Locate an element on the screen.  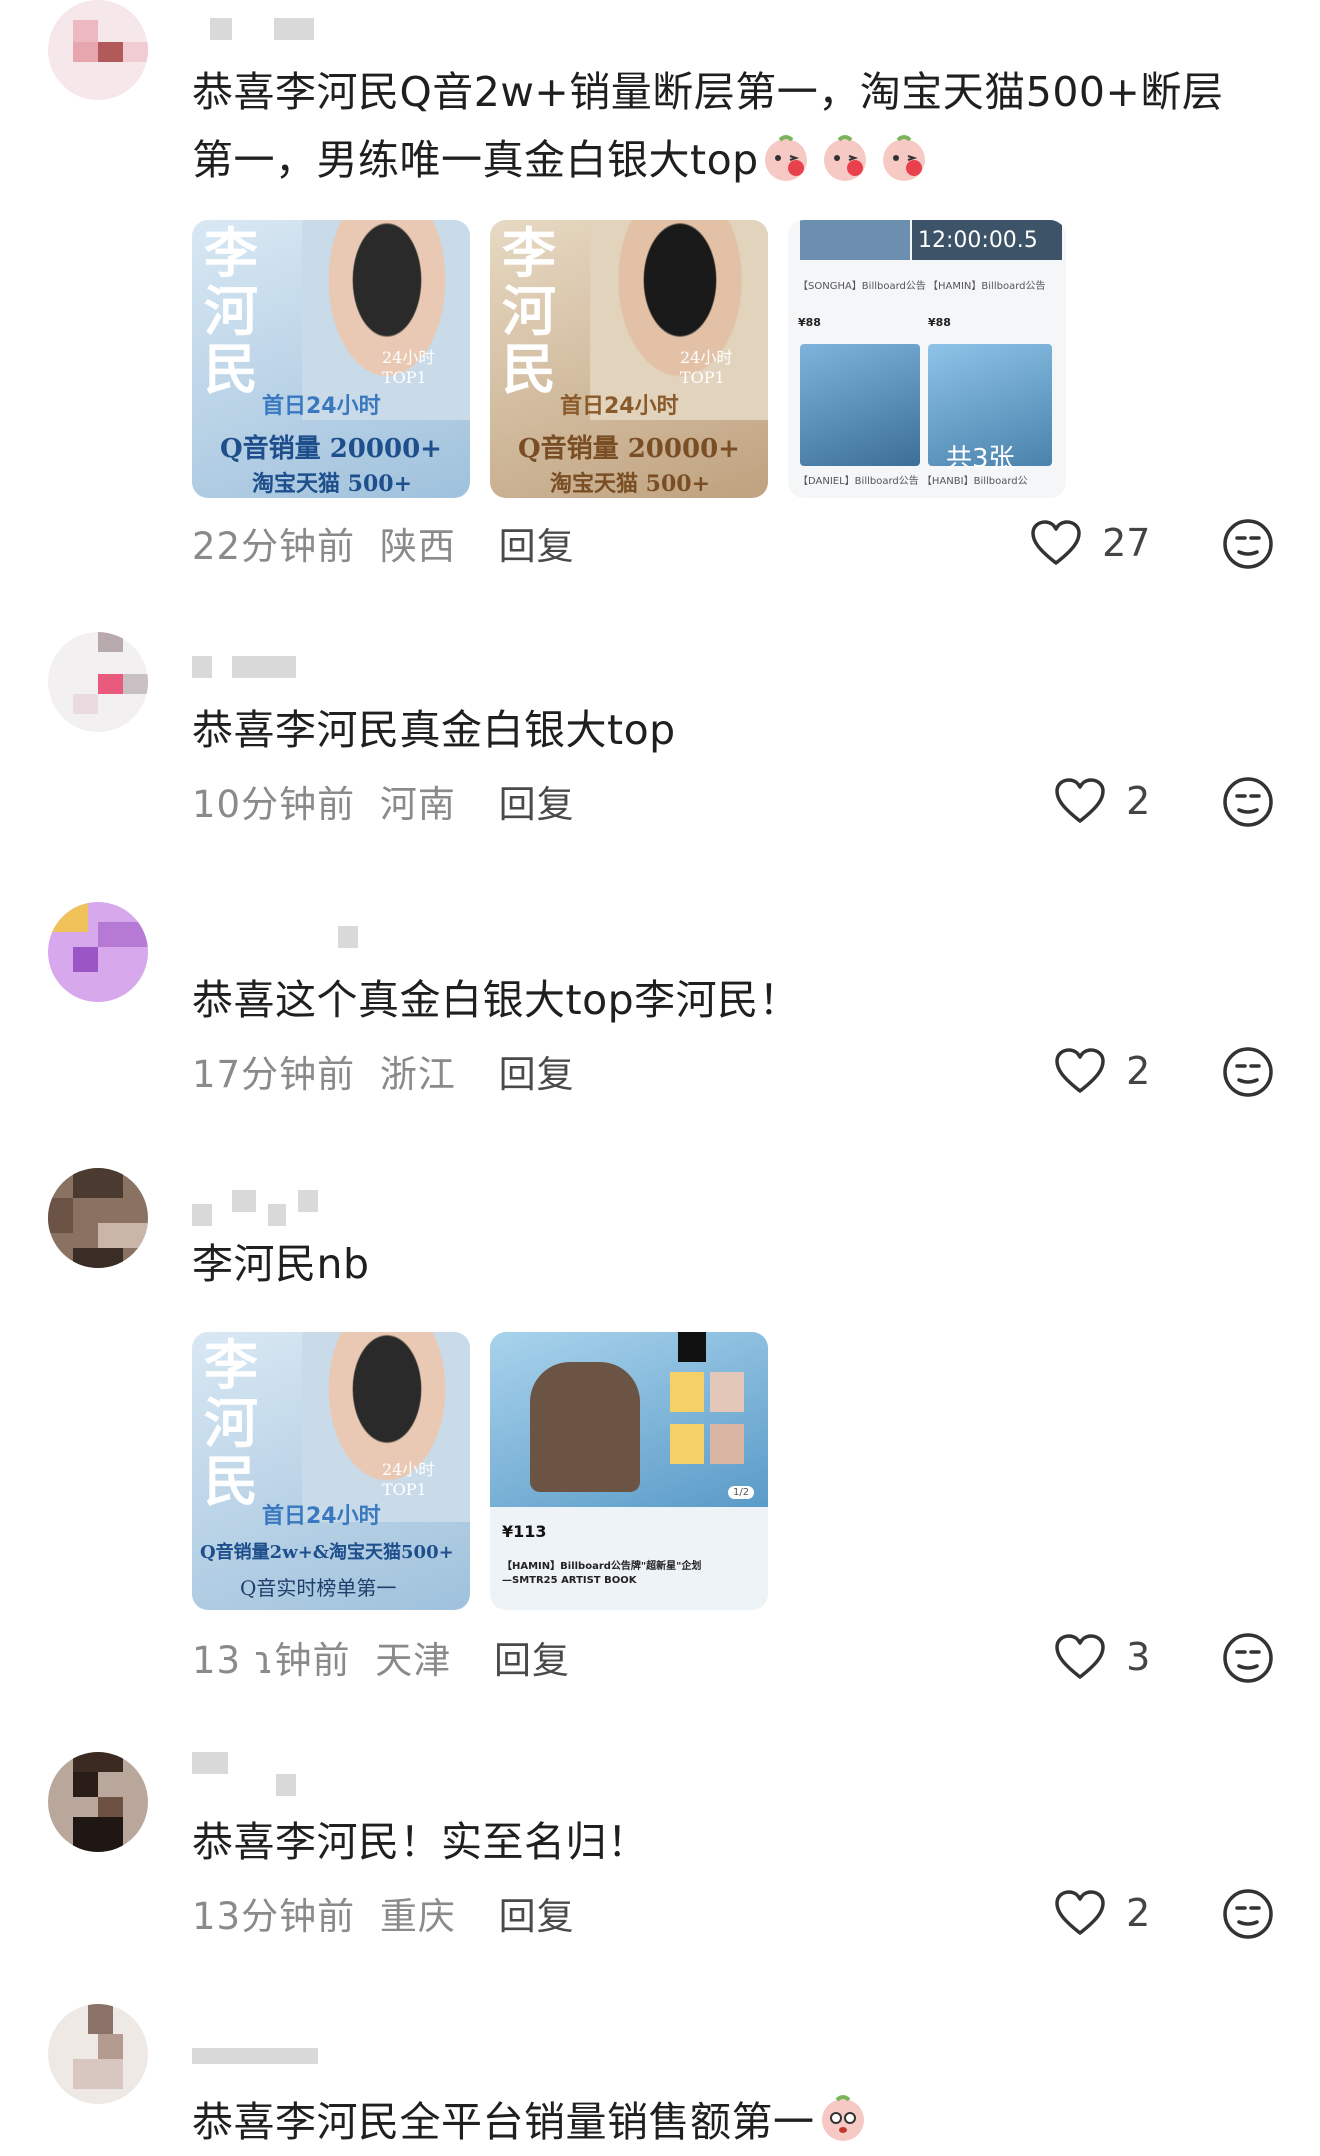
comment-meta: 10分钟前 河南 回复 is located at coordinates (383, 801).